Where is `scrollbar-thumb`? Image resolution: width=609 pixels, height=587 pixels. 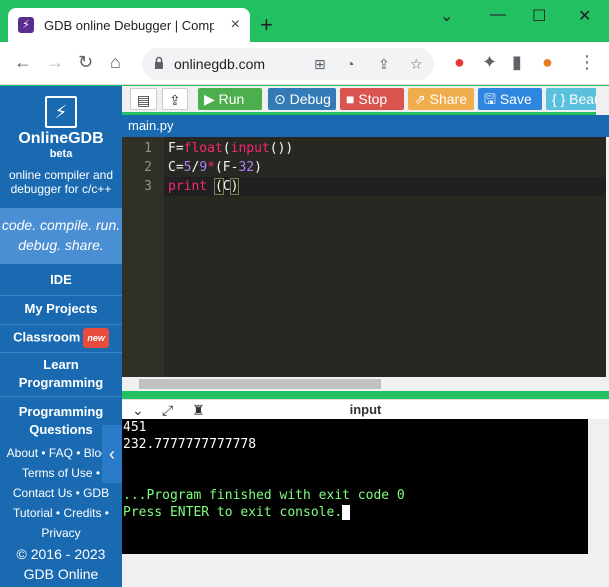
scrollbar-thumb is located at coordinates (260, 384).